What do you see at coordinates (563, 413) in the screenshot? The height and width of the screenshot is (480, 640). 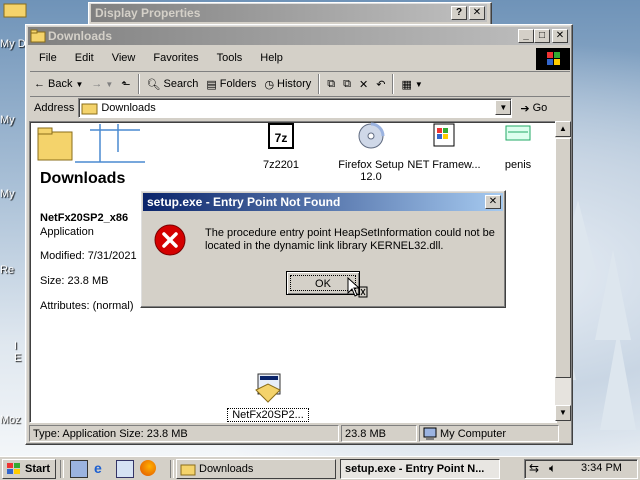 I see `scroll-down-button: ▼` at bounding box center [563, 413].